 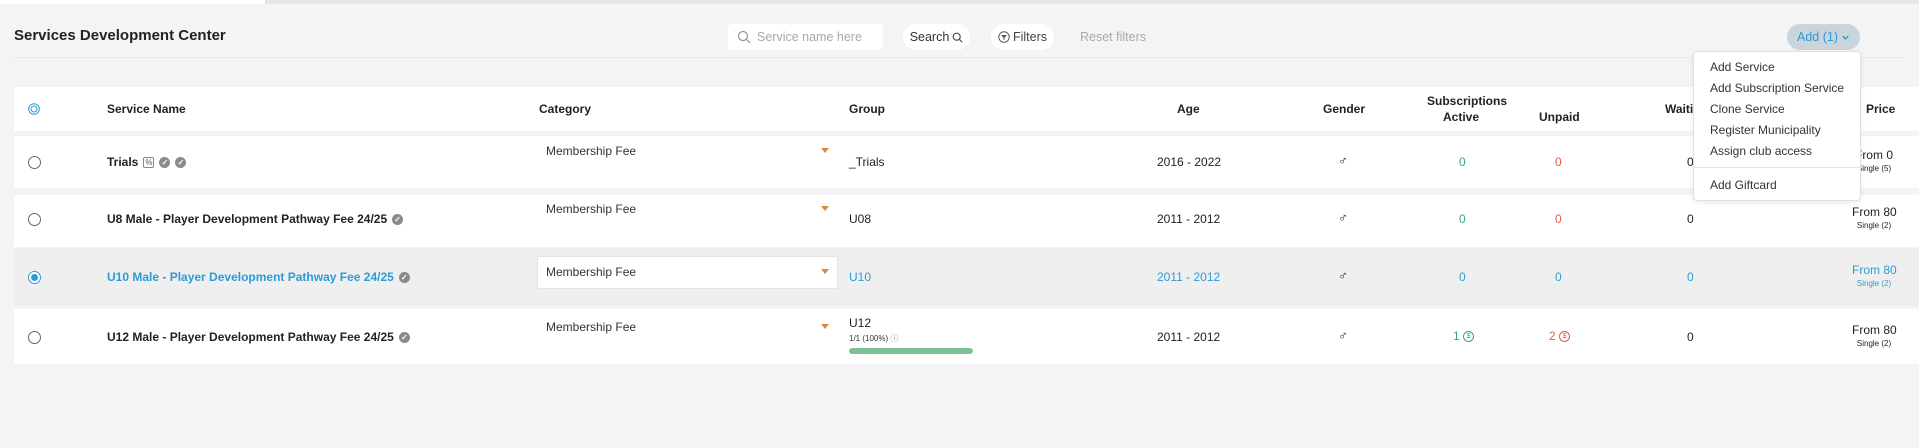 I want to click on col-subscriptions: Subscriptions, so click(x=1467, y=101).